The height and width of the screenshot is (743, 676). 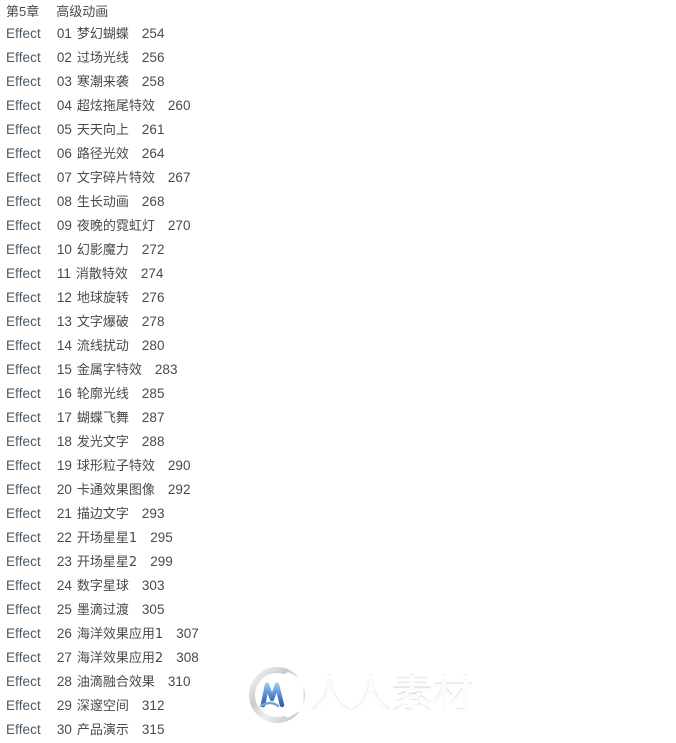 I want to click on entry-page-number: 292, so click(x=179, y=489).